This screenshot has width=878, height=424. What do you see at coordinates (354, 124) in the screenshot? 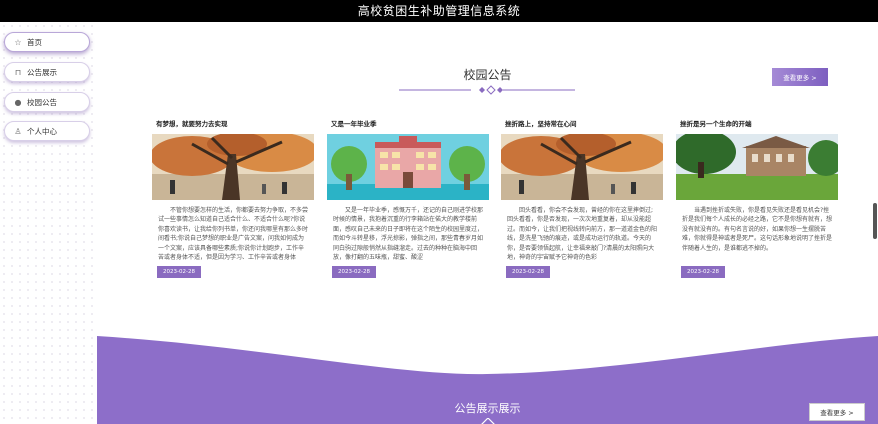
I see `card-title: 又是一年毕业季` at bounding box center [354, 124].